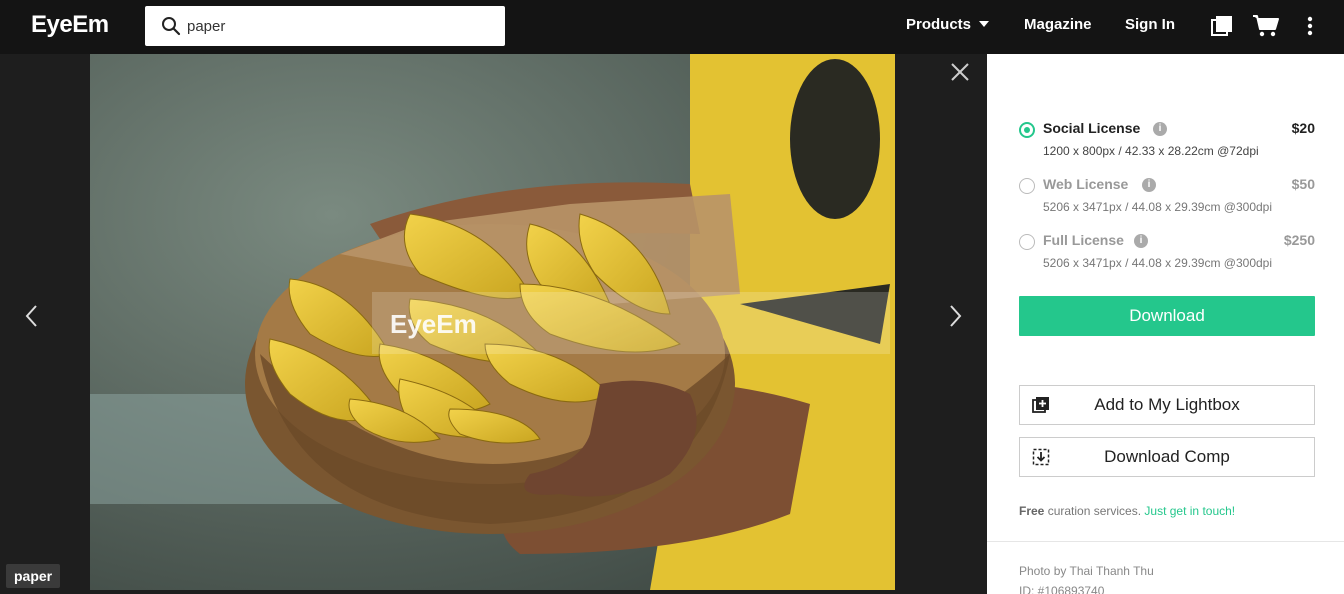 The height and width of the screenshot is (594, 1344). Describe the element at coordinates (1150, 24) in the screenshot. I see `nav-sign-in: Sign In` at that location.